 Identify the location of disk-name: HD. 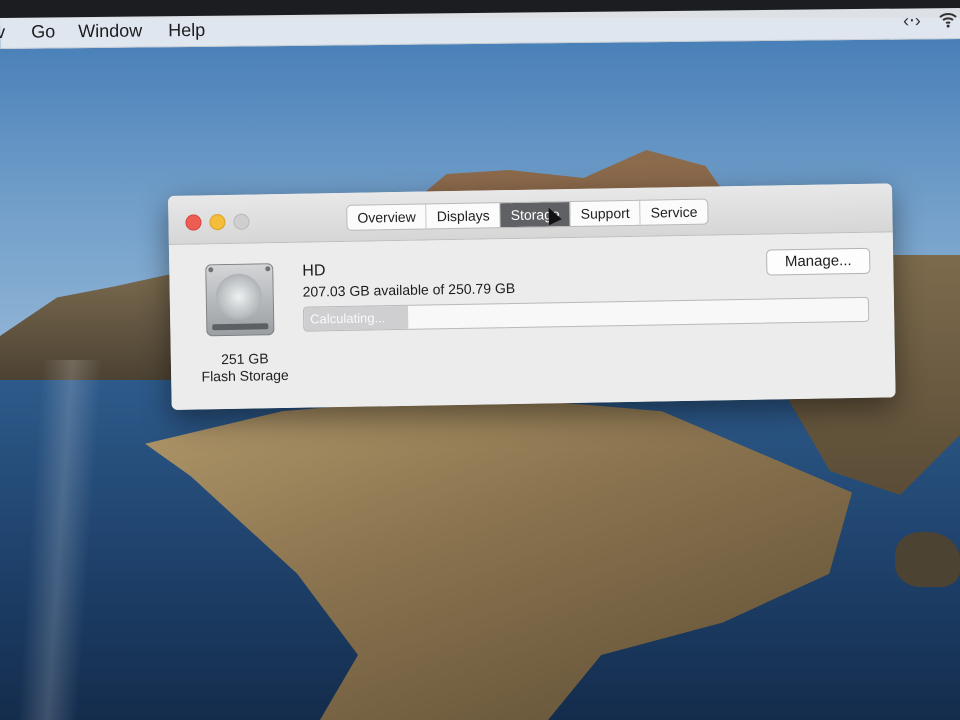
(314, 271).